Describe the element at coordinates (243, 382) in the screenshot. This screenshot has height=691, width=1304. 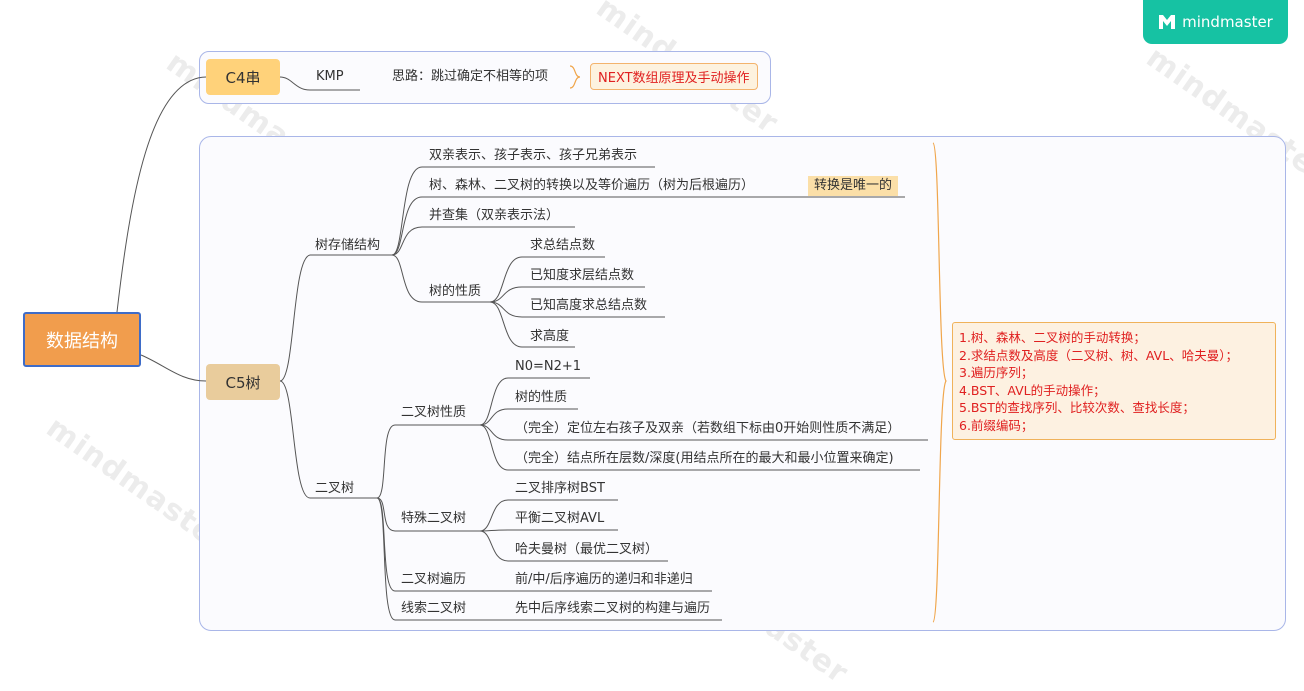
I see `c5-node: C5树` at that location.